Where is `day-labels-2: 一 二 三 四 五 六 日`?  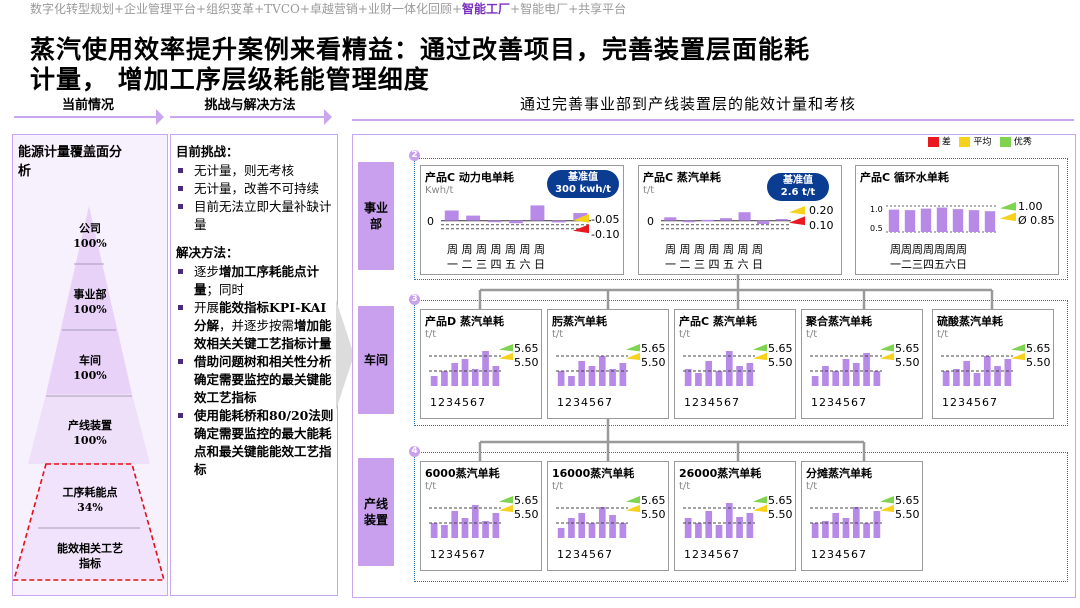
day-labels-2: 一 二 三 四 五 六 日 is located at coordinates (496, 264).